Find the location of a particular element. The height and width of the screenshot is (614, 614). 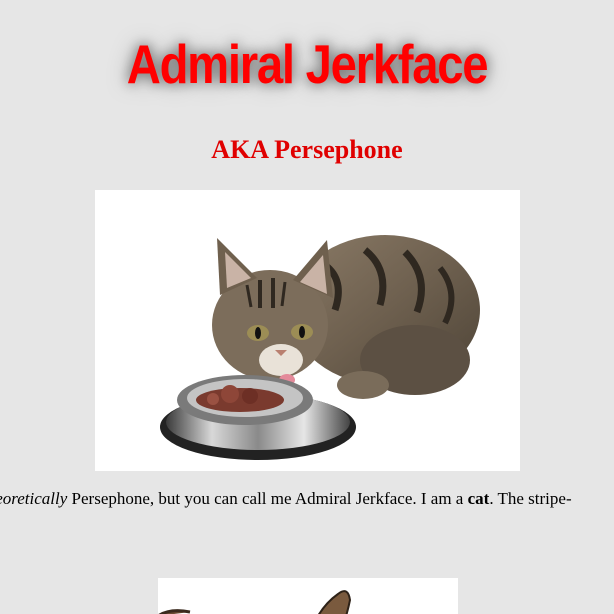

page-title: Admiral Jerkface is located at coordinates (307, 64).